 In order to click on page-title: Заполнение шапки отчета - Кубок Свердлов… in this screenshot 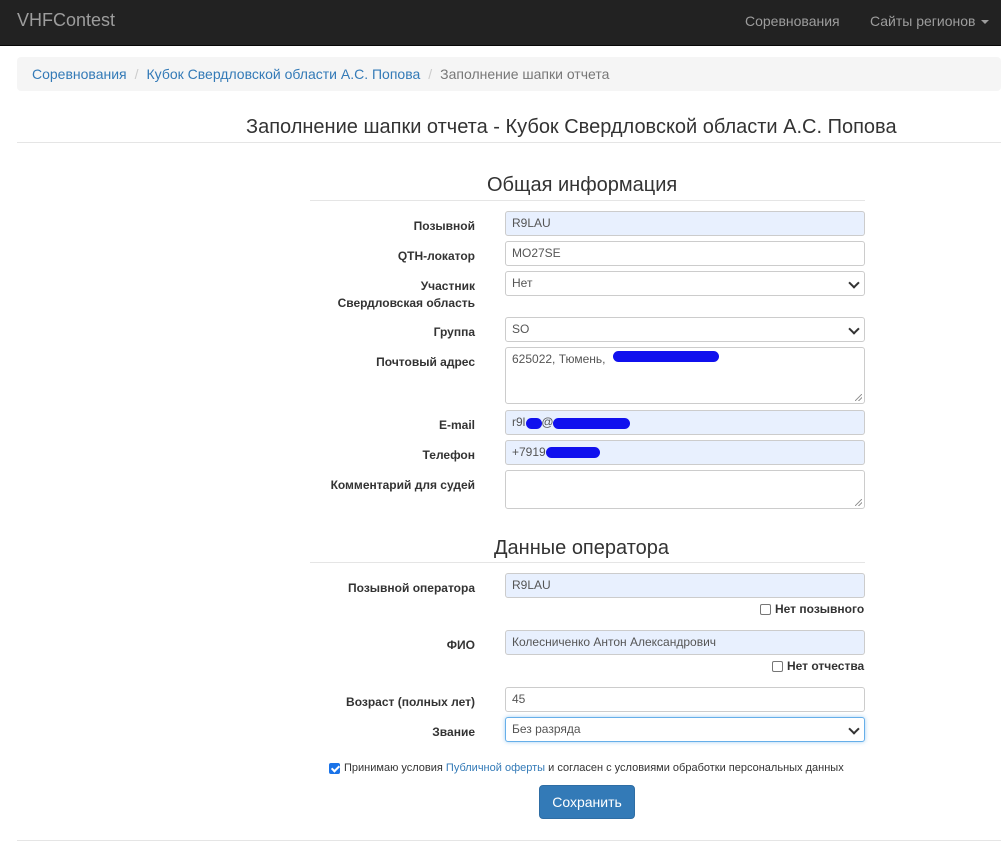, I will do `click(571, 127)`.